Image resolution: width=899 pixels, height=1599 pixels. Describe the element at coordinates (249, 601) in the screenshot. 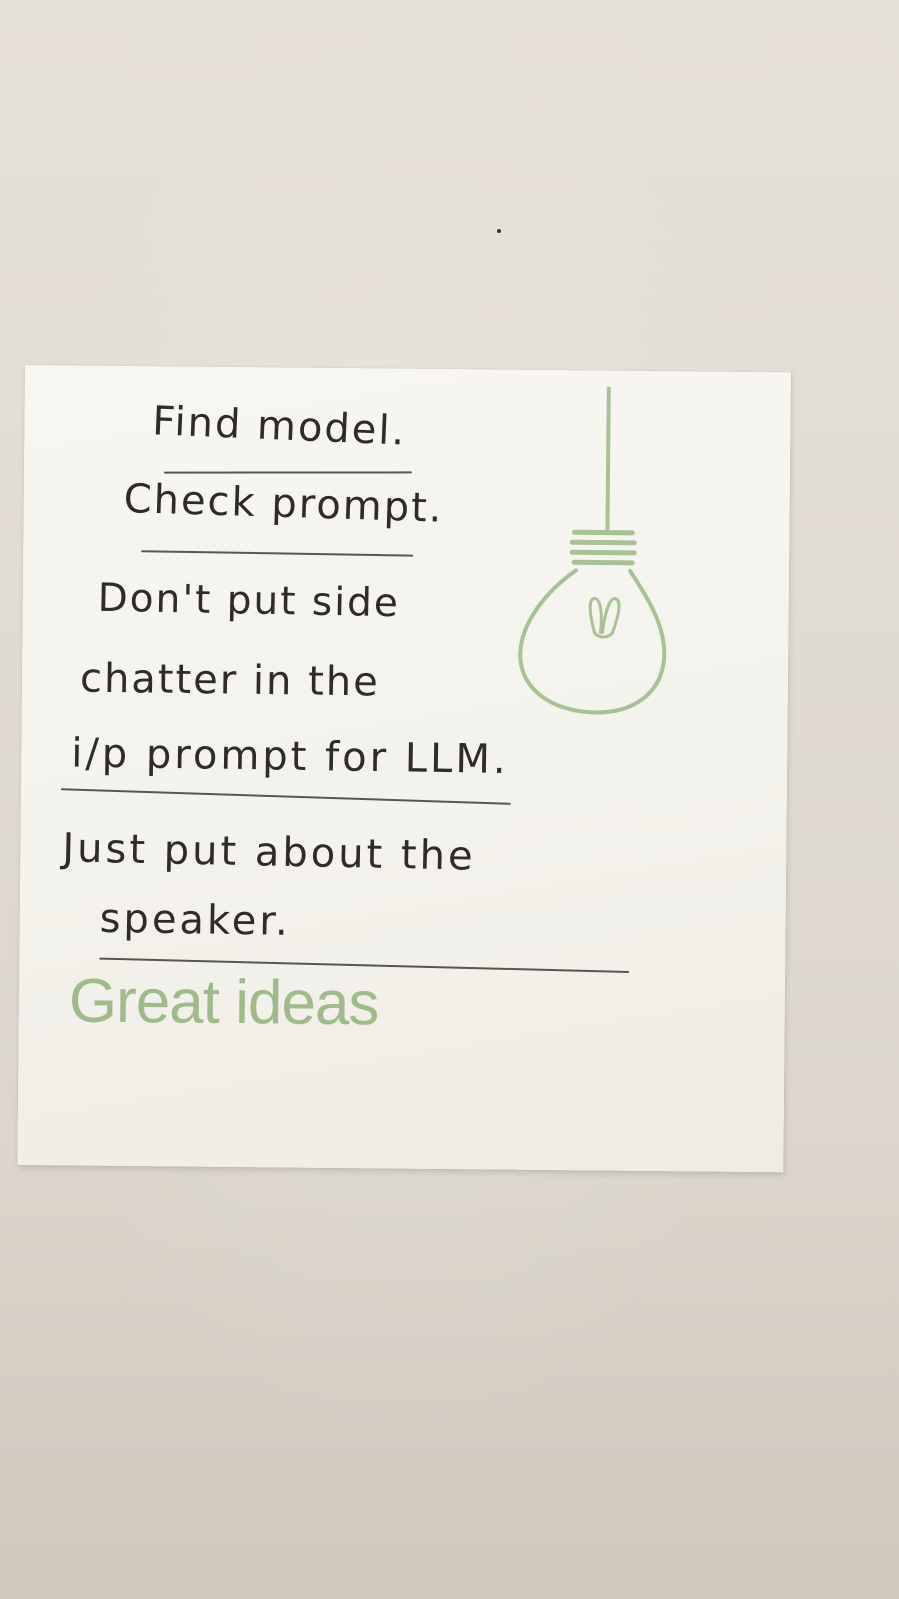

I see `note-line-3: Don't put side` at that location.